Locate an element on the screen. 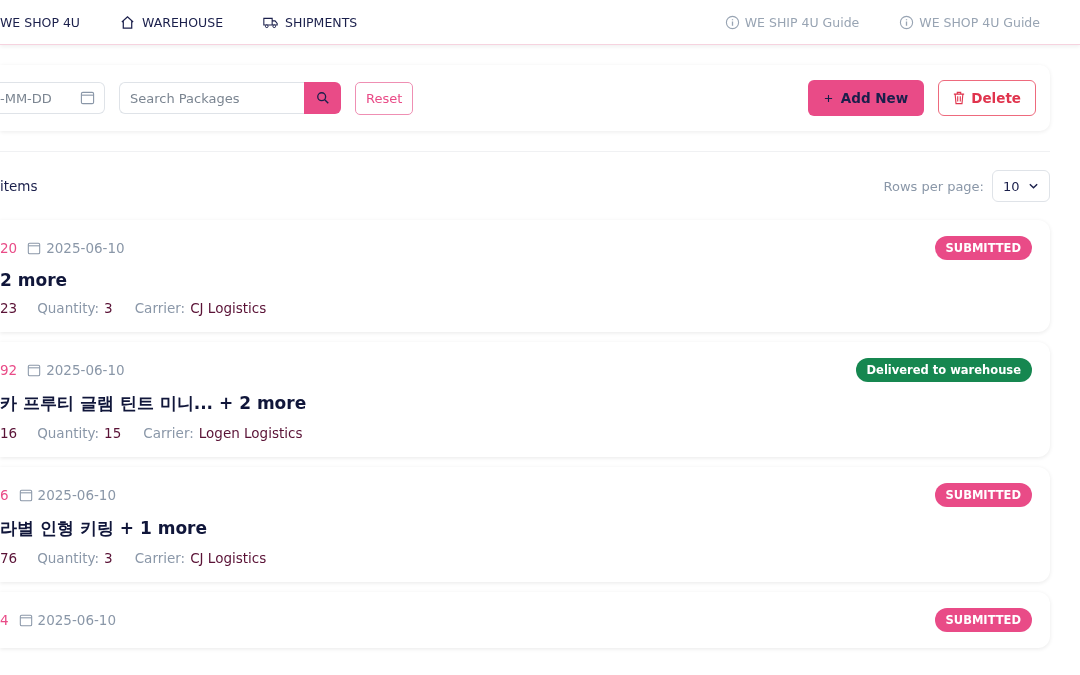  package-id: 6 is located at coordinates (4, 495).